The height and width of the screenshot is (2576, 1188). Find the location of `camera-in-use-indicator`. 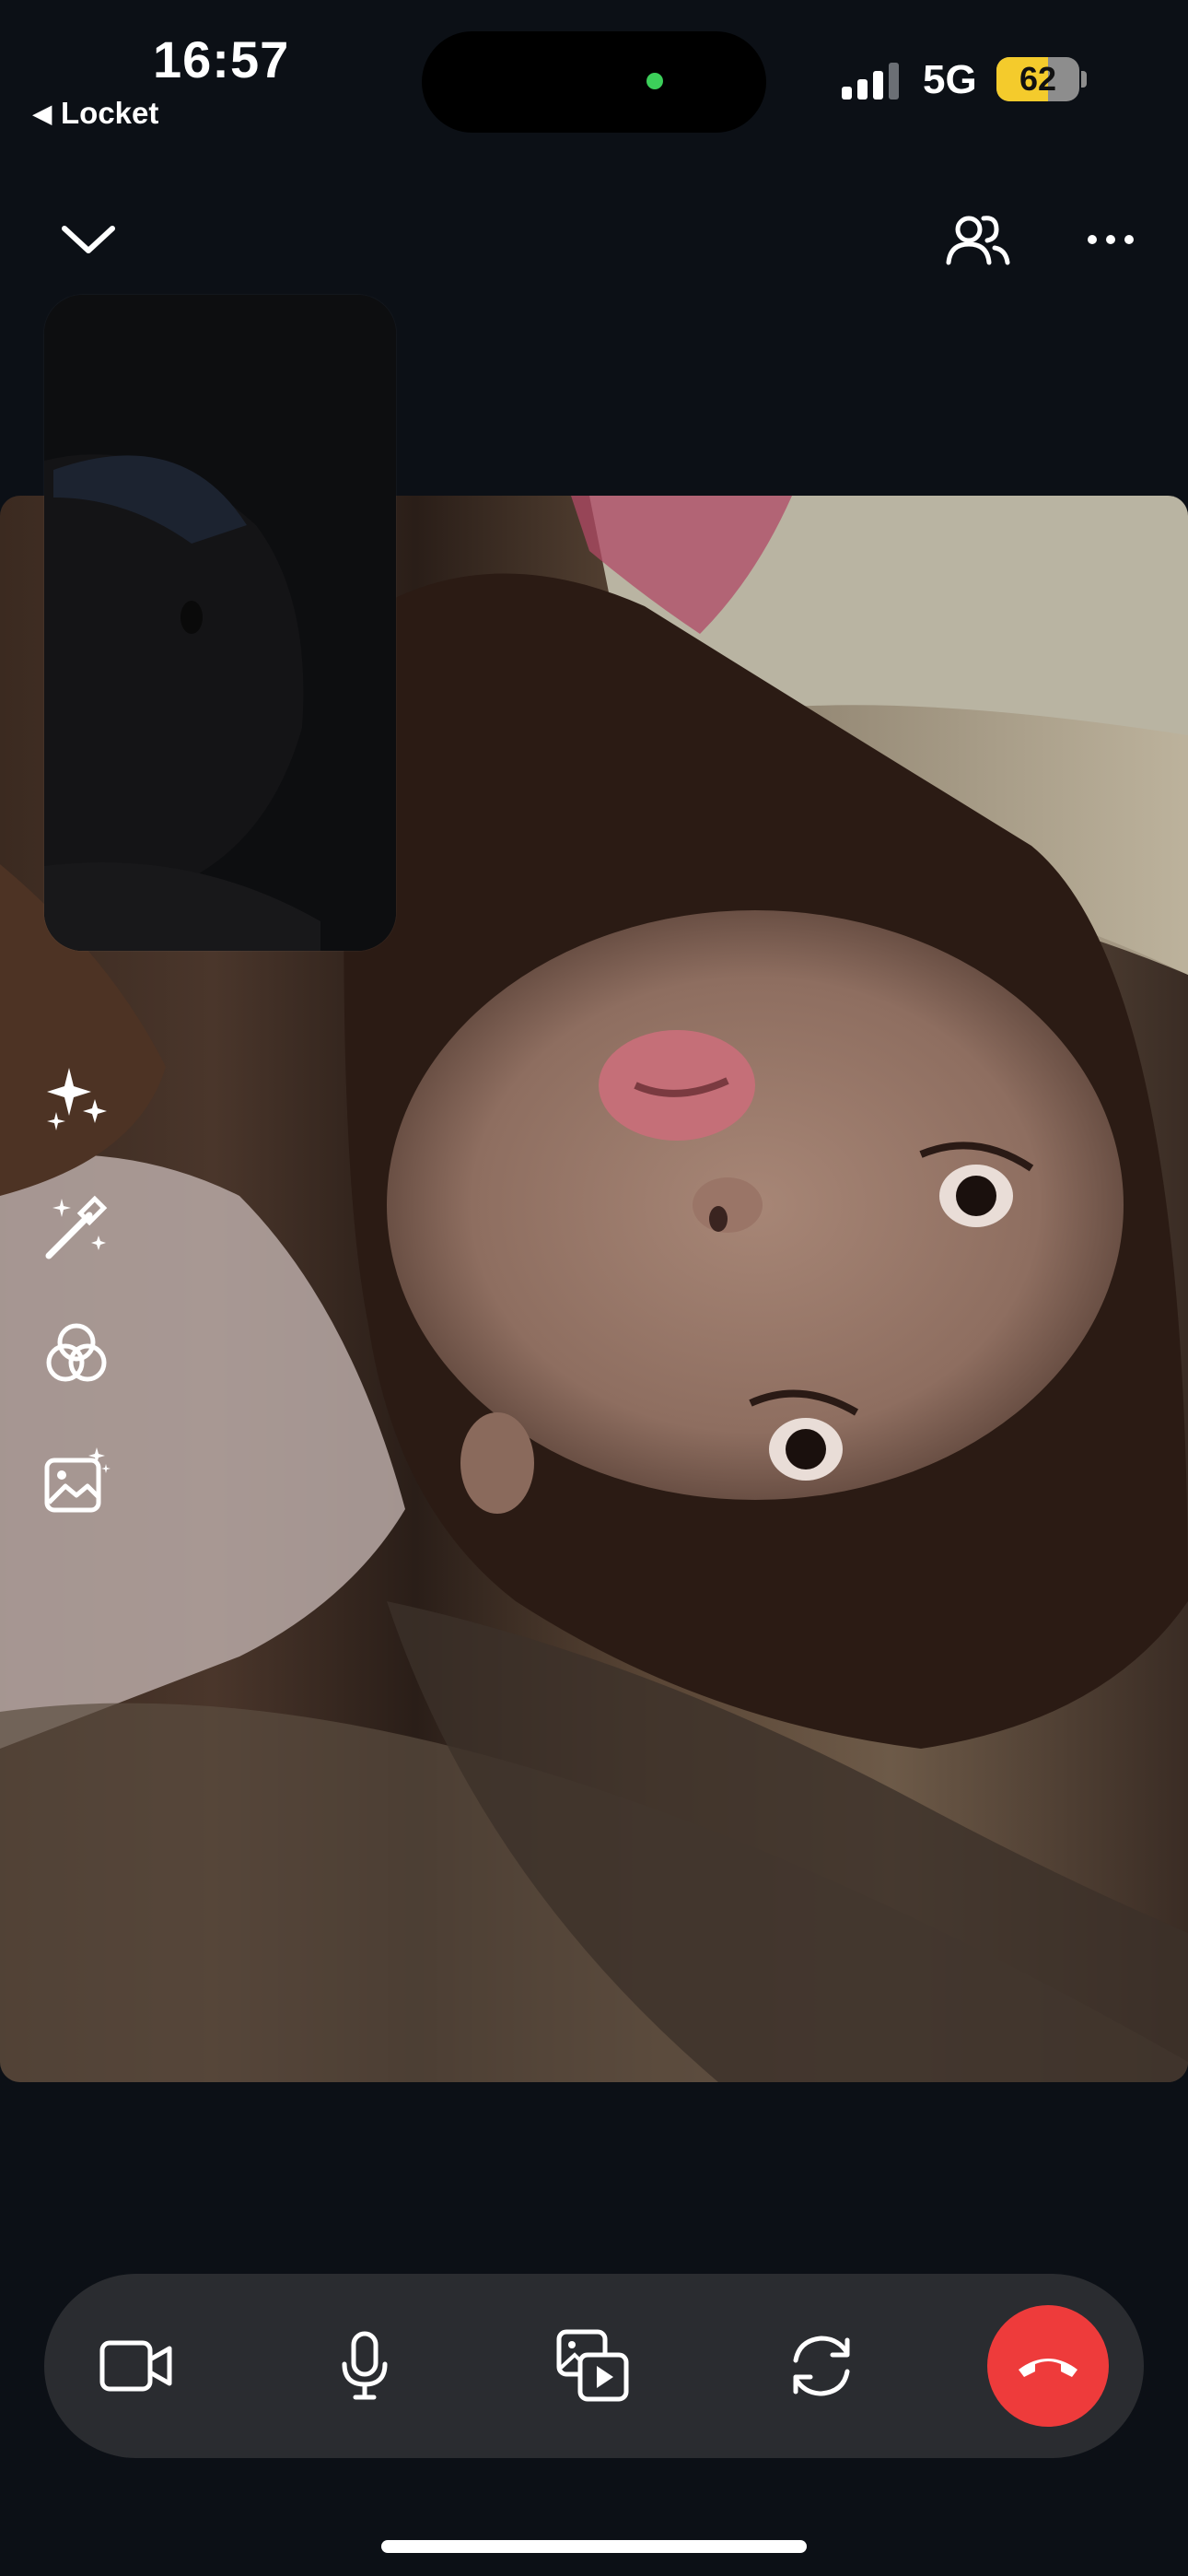

camera-in-use-indicator is located at coordinates (654, 81).